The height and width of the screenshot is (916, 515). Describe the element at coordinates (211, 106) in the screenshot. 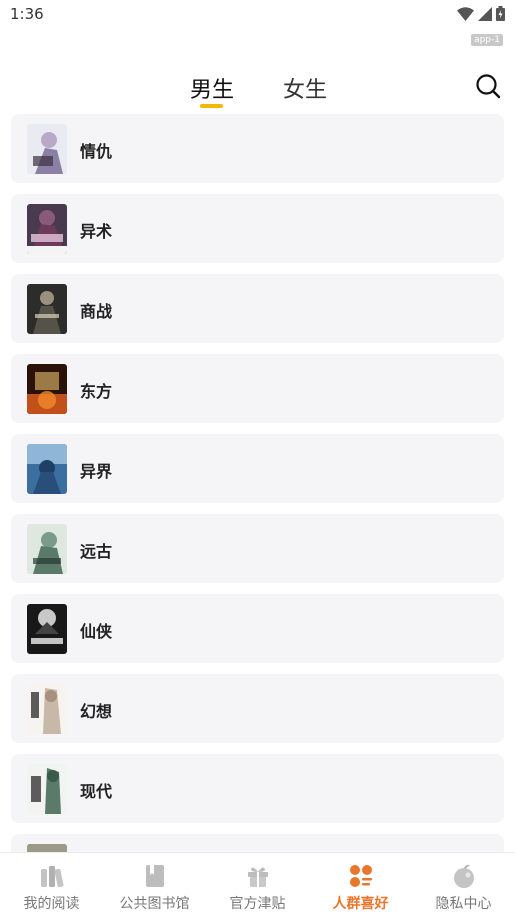

I see `active-tab-indicator` at that location.